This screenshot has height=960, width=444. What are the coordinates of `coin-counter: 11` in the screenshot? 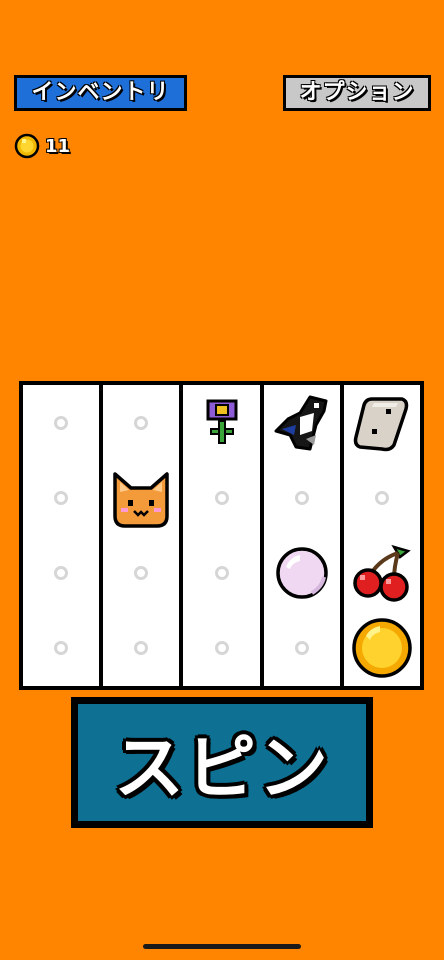 It's located at (42, 146).